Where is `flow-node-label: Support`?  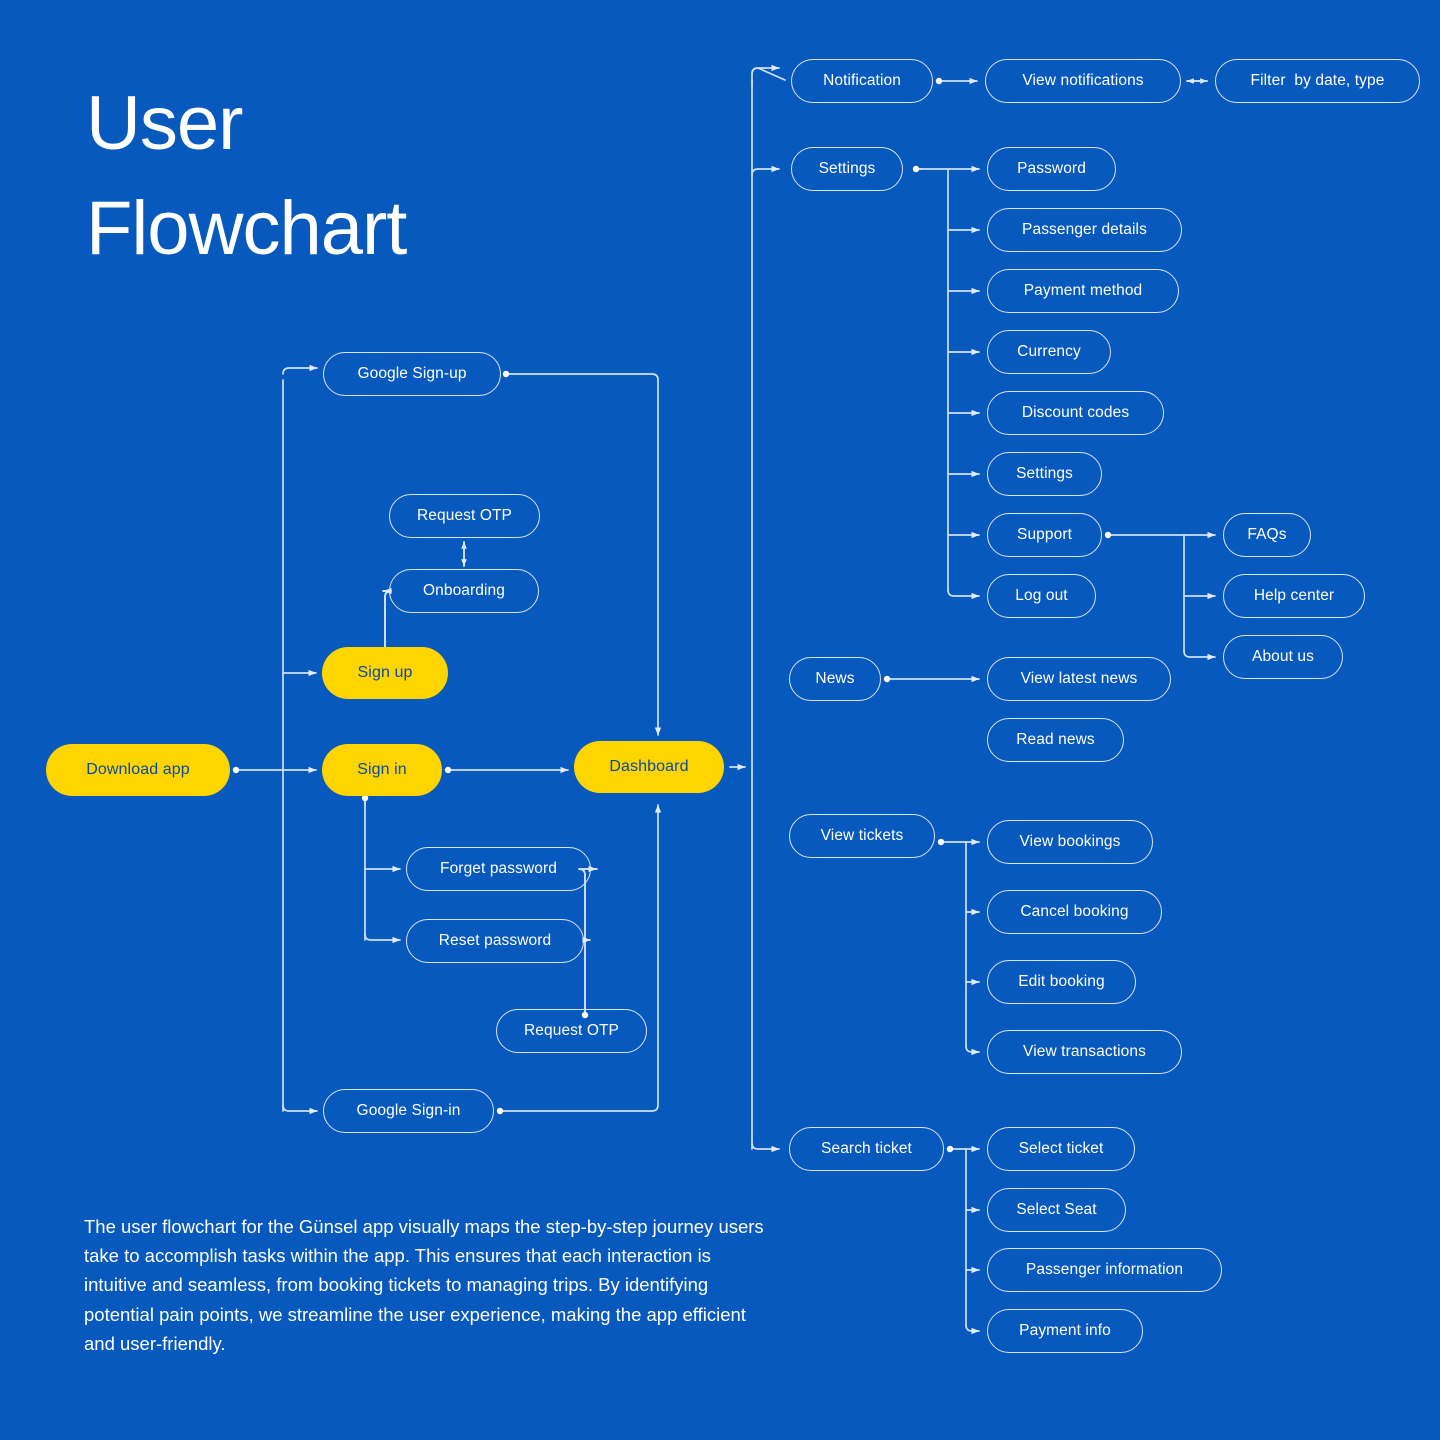 flow-node-label: Support is located at coordinates (1044, 534).